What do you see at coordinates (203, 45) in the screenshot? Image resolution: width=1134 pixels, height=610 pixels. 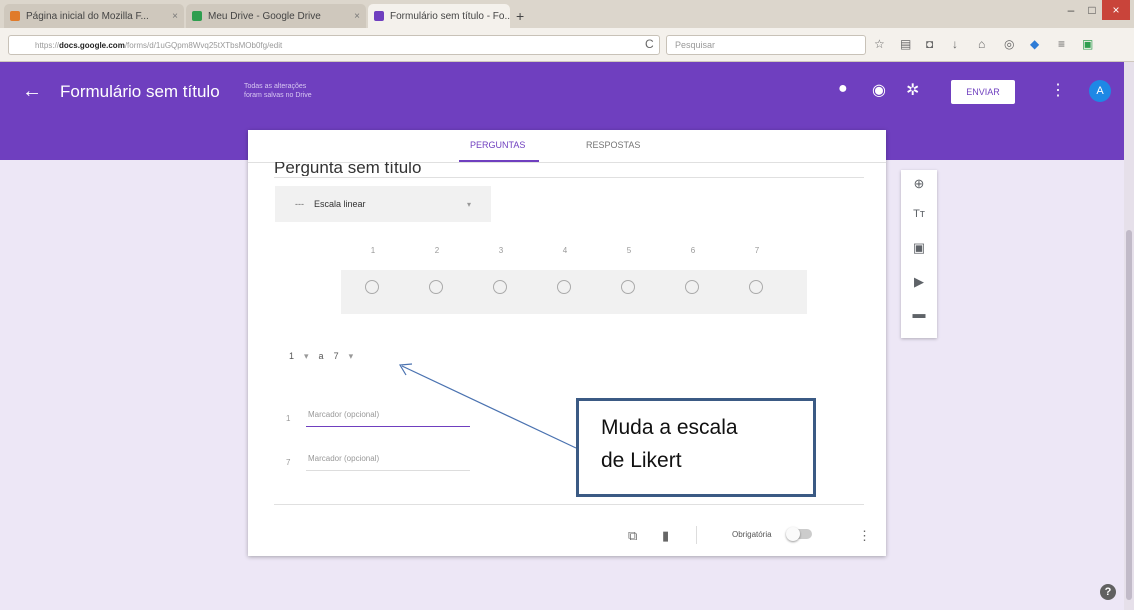 I see `url-path: /forms/d/1uGQpm8Wvq25tXTbsMOb0fg/edit` at bounding box center [203, 45].